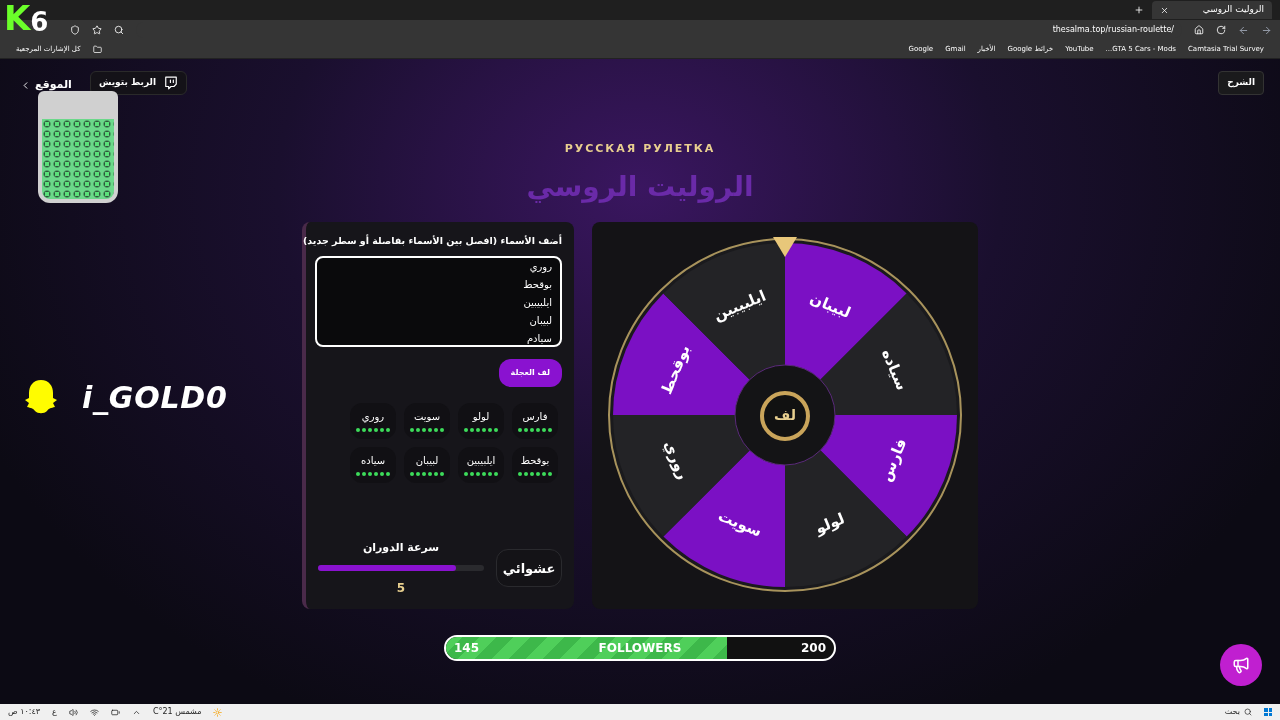 This screenshot has width=1280, height=720. What do you see at coordinates (39, 22) in the screenshot?
I see `logo-number: 6` at bounding box center [39, 22].